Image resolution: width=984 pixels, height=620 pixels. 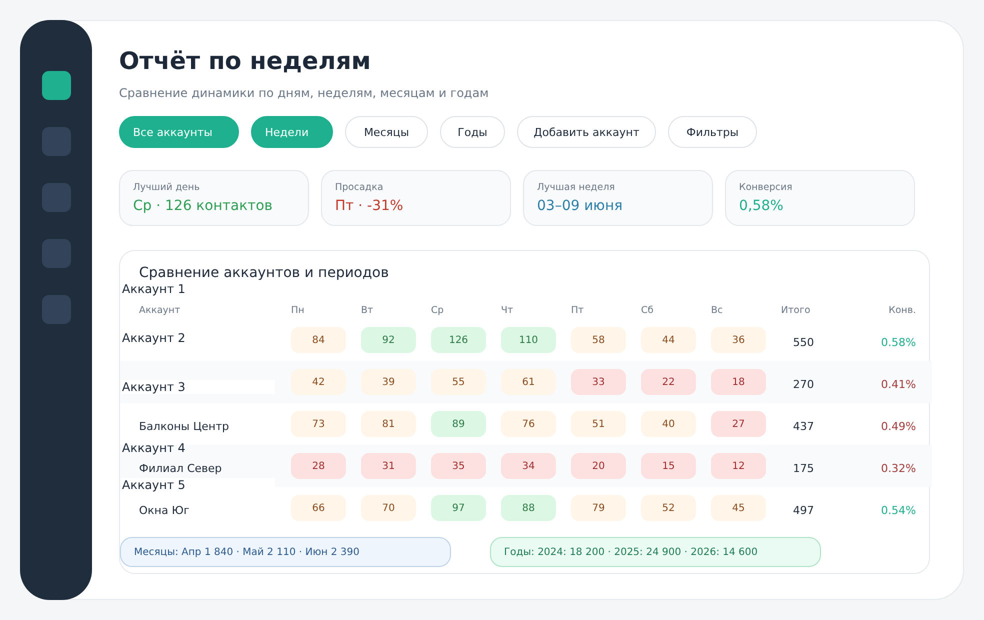 What do you see at coordinates (437, 310) in the screenshot?
I see `column-header: Ср` at bounding box center [437, 310].